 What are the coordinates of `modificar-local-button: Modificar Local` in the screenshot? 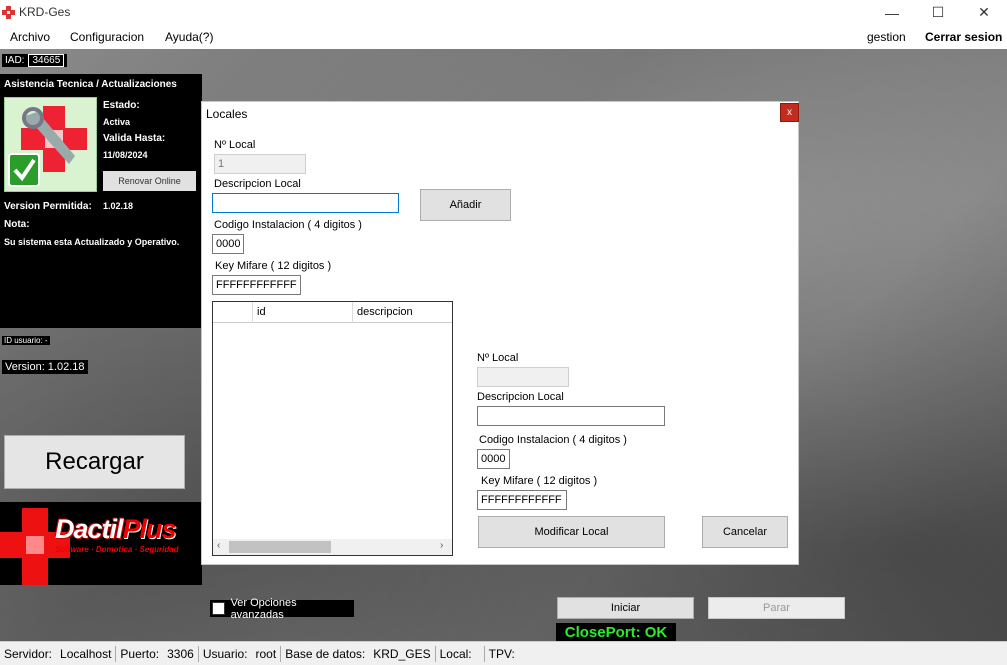 It's located at (571, 532).